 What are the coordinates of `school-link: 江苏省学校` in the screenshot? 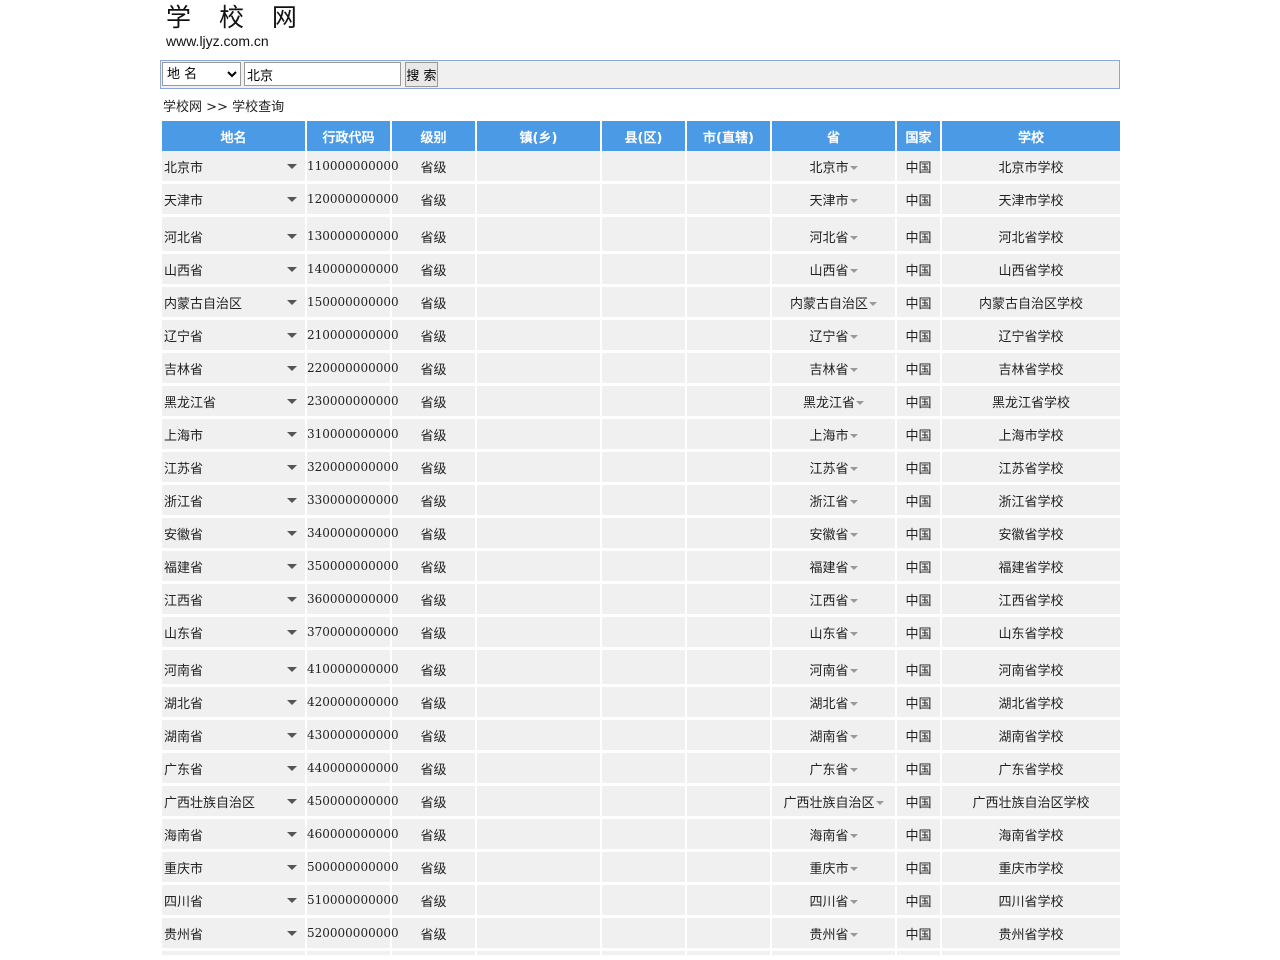 It's located at (1030, 469).